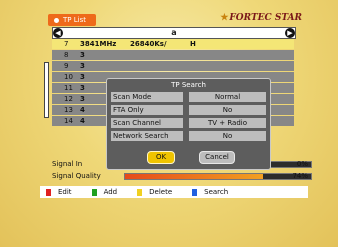 This screenshot has width=338, height=247. I want to click on scan-channel-value: TV + Radio, so click(227, 123).